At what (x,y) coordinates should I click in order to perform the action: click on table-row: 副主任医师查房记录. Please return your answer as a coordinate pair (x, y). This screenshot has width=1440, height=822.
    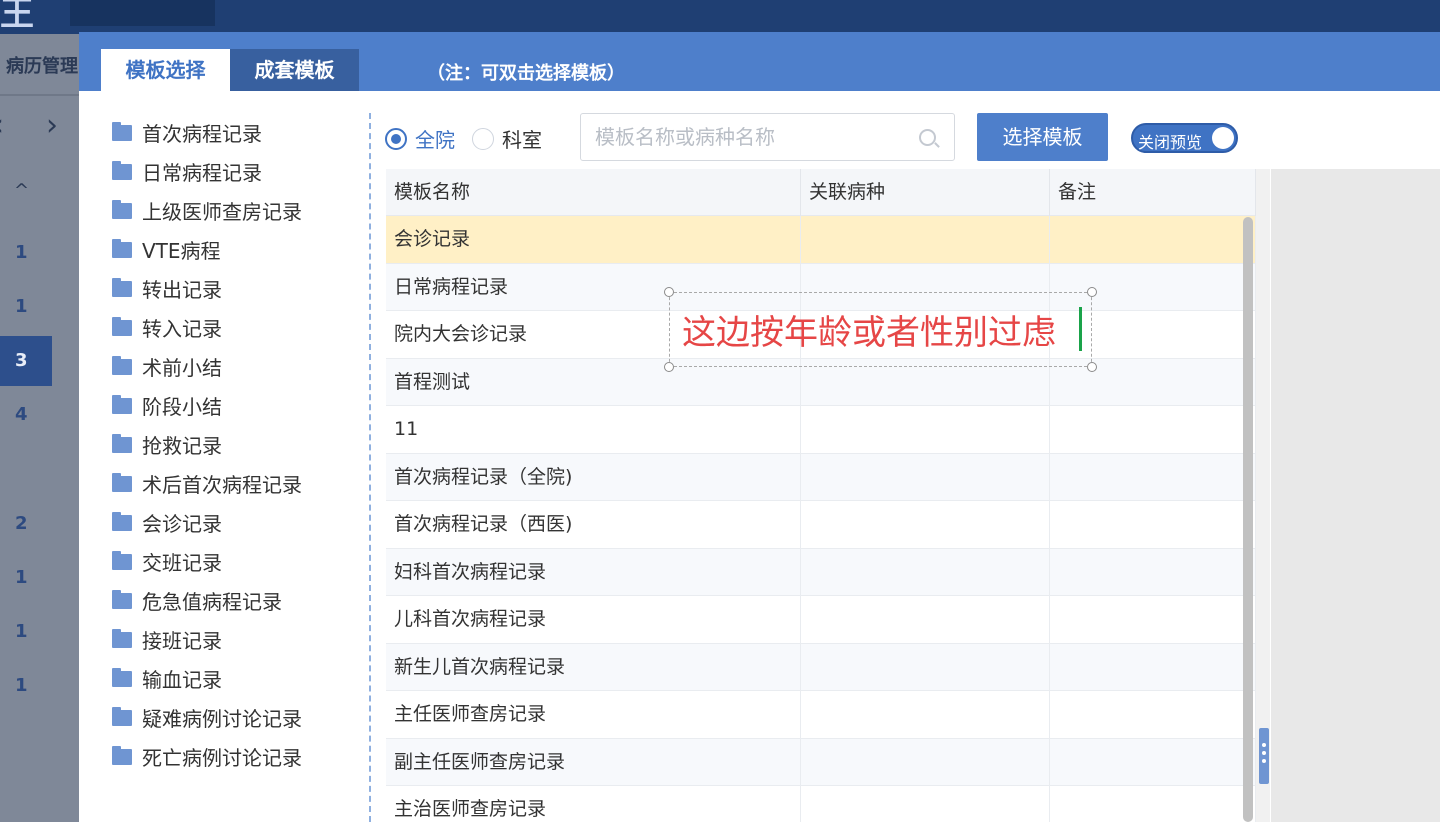
    Looking at the image, I should click on (821, 762).